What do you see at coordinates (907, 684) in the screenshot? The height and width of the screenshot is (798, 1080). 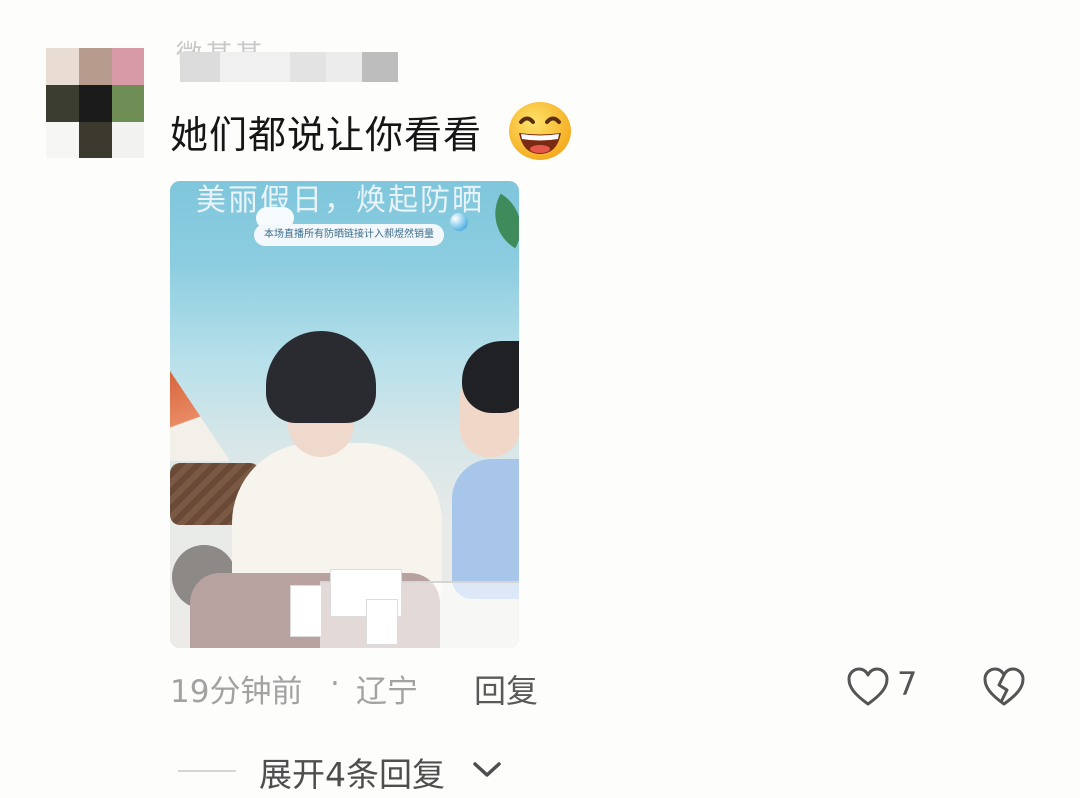 I see `like-count: 7` at bounding box center [907, 684].